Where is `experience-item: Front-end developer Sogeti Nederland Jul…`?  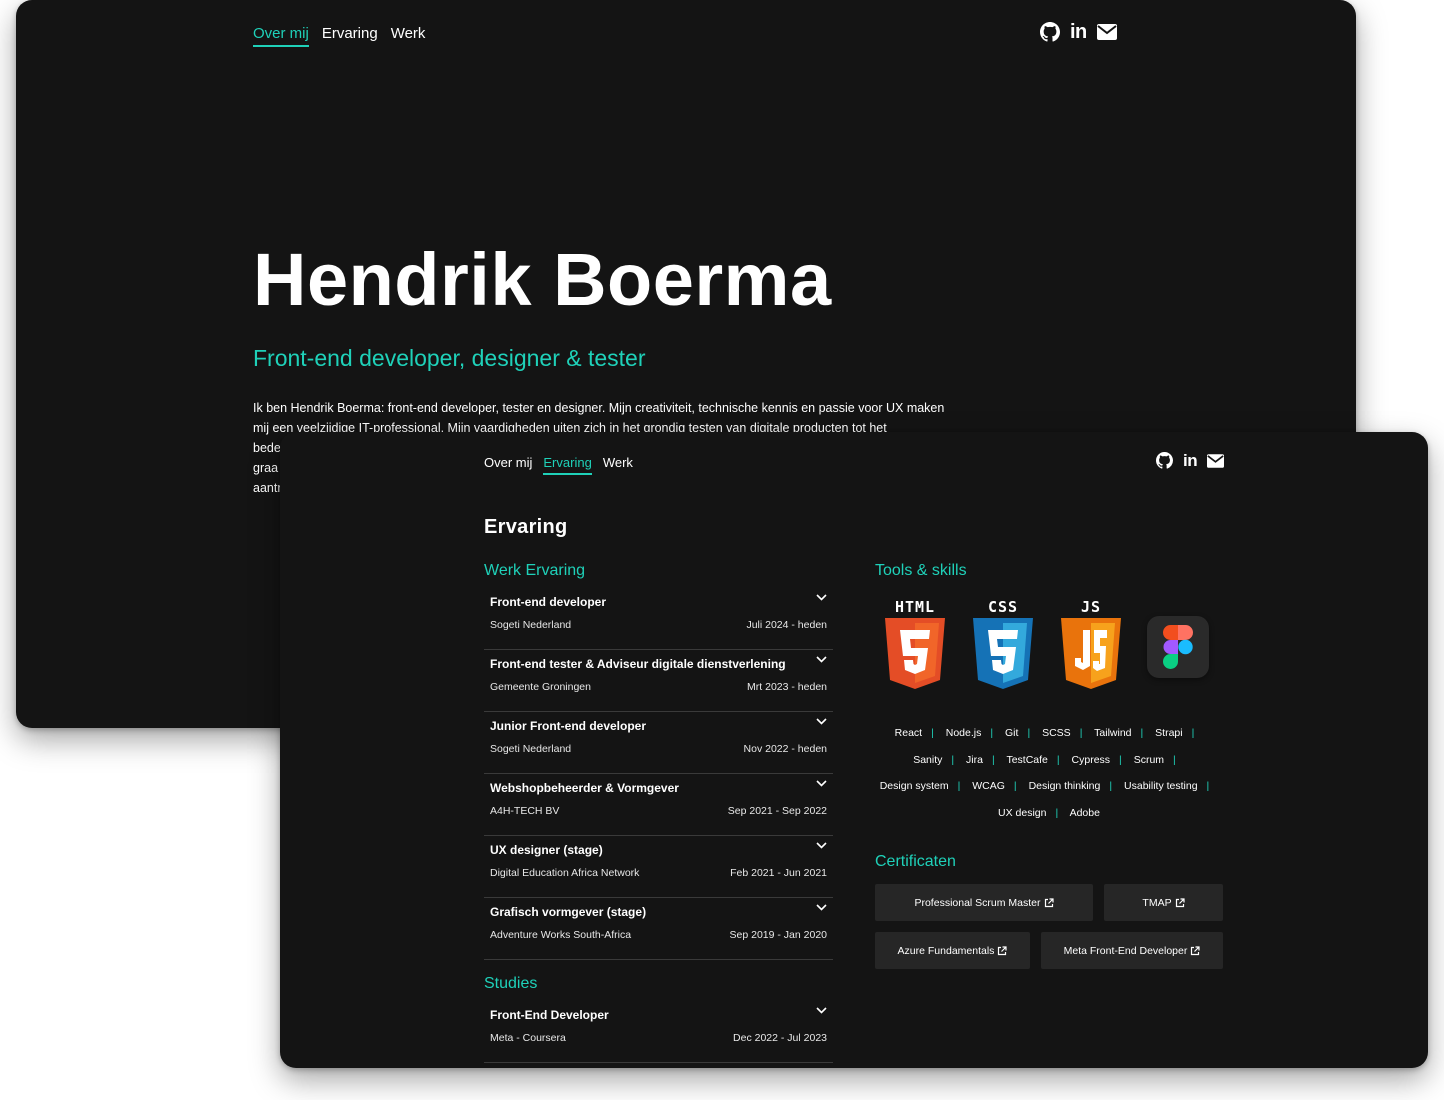
experience-item: Front-end developer Sogeti Nederland Jul… is located at coordinates (658, 619).